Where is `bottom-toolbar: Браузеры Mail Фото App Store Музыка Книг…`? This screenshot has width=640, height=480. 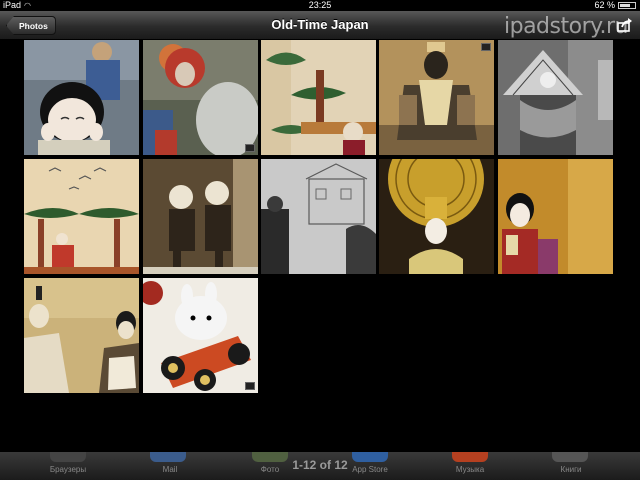 bottom-toolbar: Браузеры Mail Фото App Store Музыка Книг… is located at coordinates (320, 466).